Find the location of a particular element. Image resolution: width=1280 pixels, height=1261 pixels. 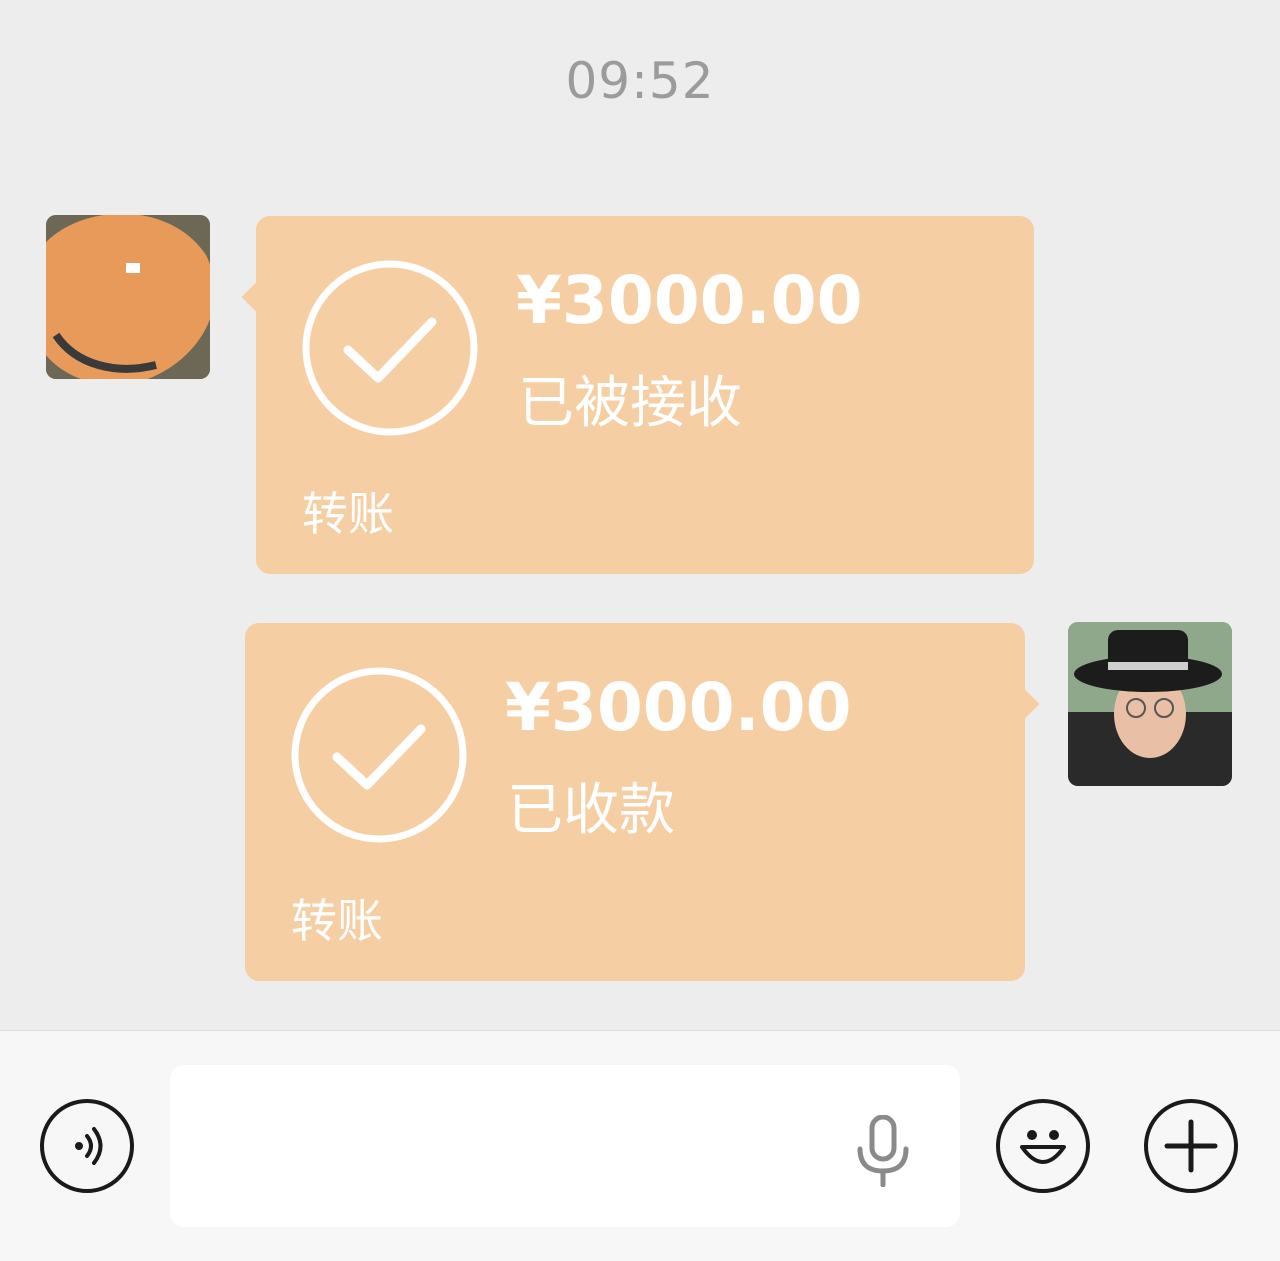

contact-avatar is located at coordinates (128, 297).